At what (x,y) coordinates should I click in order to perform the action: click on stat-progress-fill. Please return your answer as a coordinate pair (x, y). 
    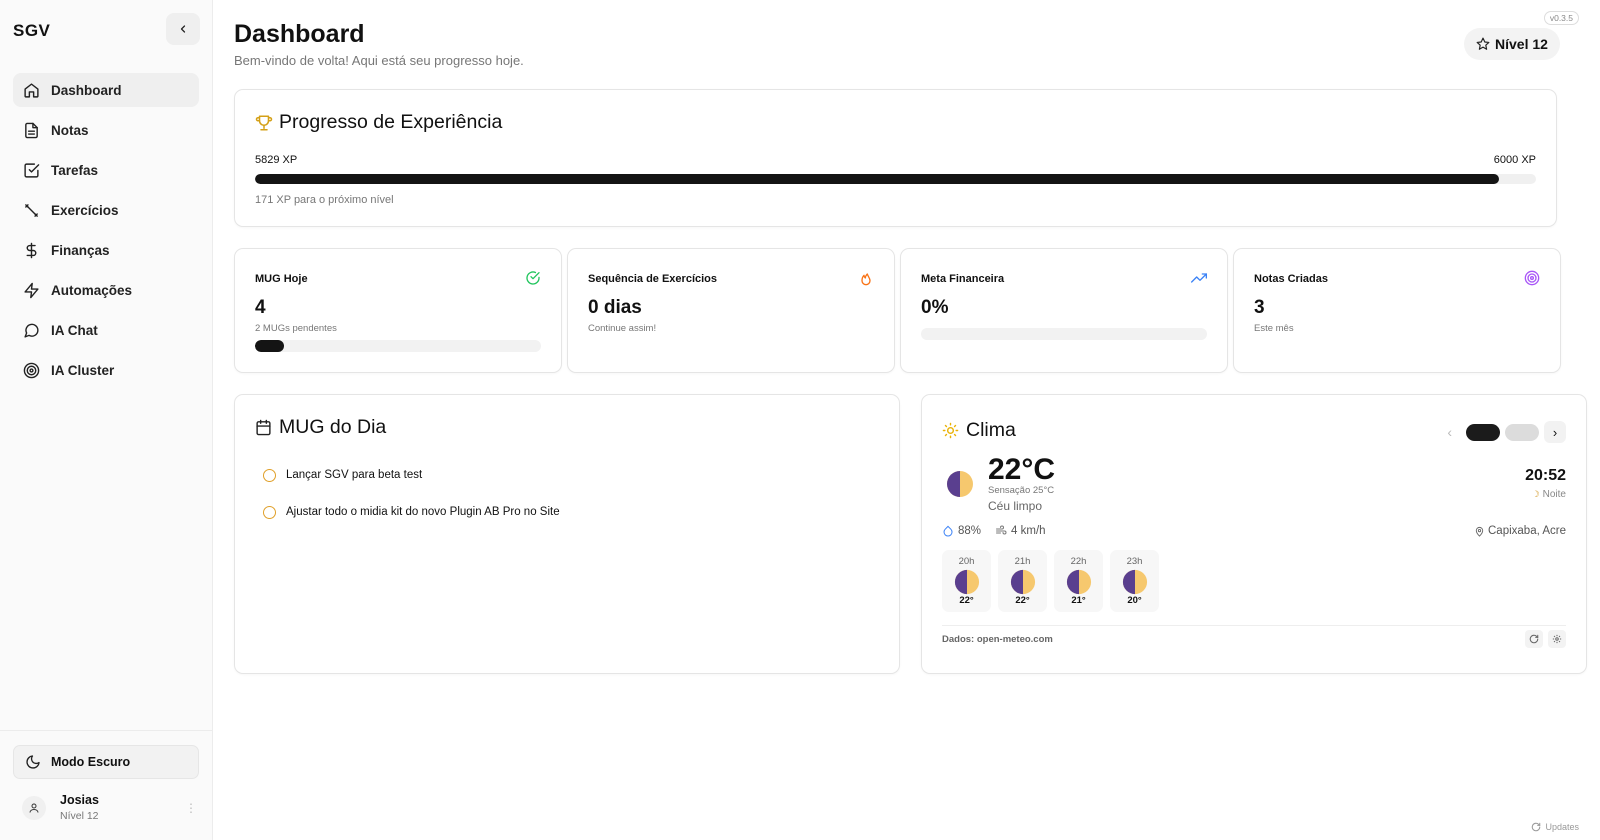
    Looking at the image, I should click on (269, 346).